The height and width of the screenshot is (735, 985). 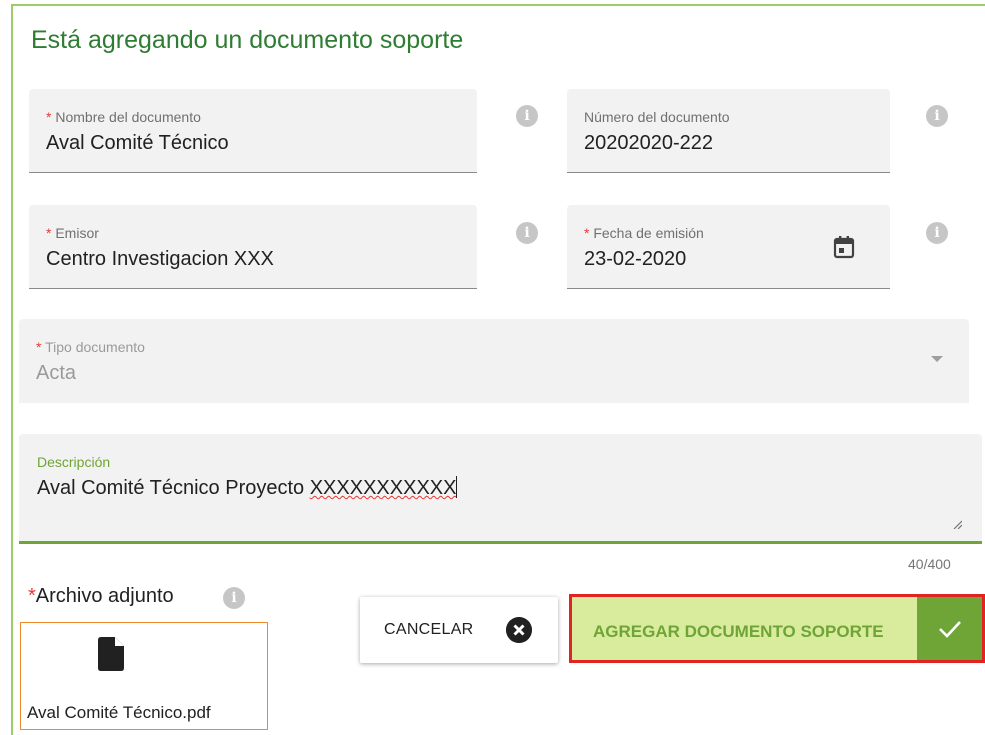 What do you see at coordinates (95, 347) in the screenshot?
I see `document-type-label-text: Tipo documento` at bounding box center [95, 347].